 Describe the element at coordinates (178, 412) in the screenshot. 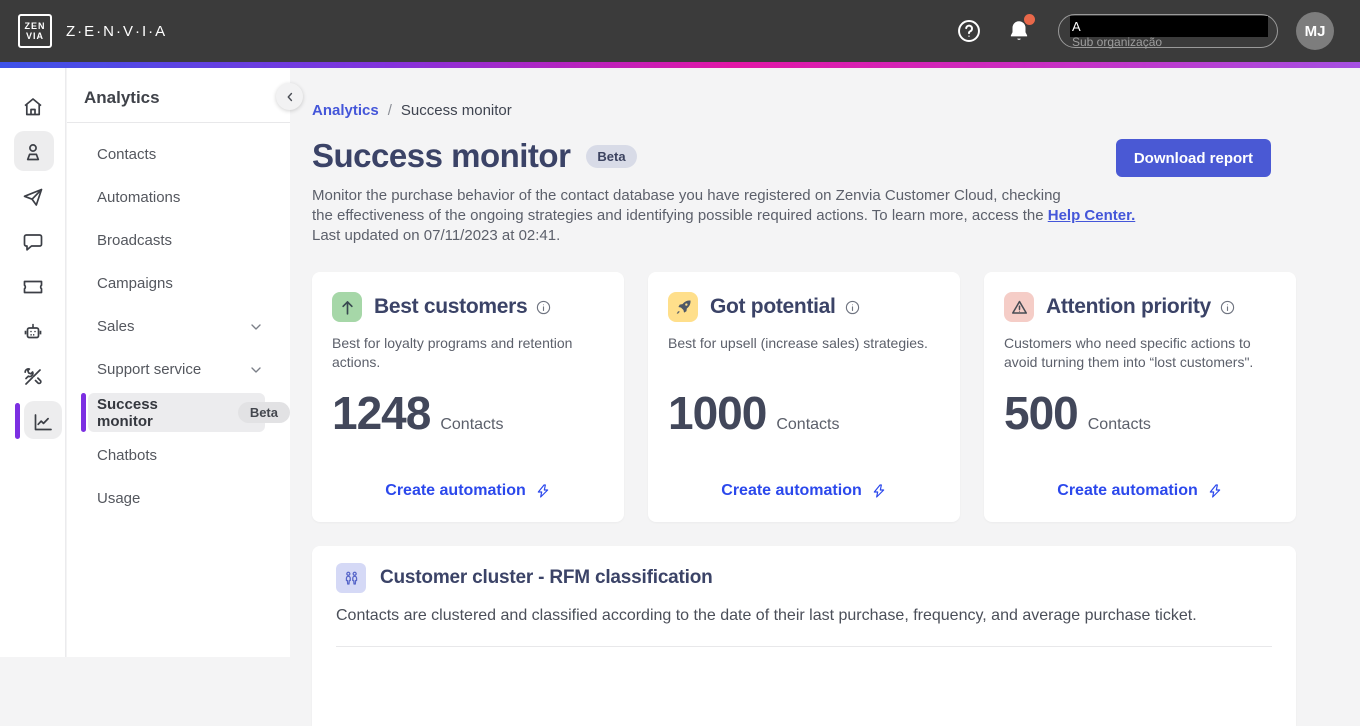

I see `sidebar-item-success-monitor: Success monitor Beta` at that location.